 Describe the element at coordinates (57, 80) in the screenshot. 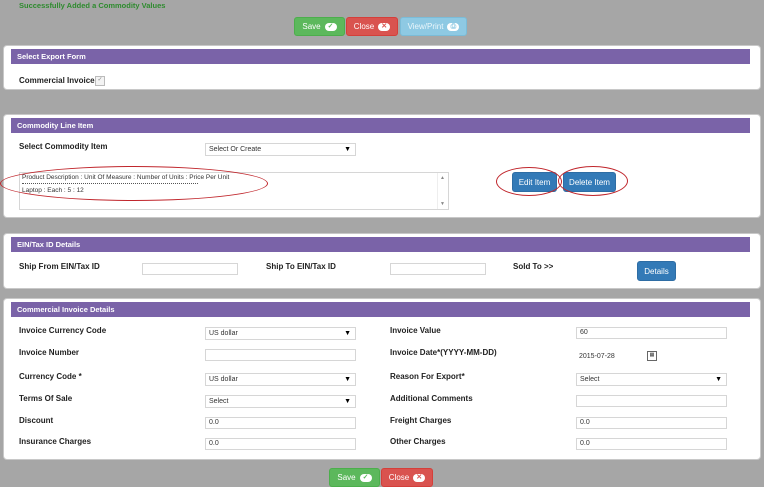

I see `commercial-invoice-label: Commercial Invoice` at that location.